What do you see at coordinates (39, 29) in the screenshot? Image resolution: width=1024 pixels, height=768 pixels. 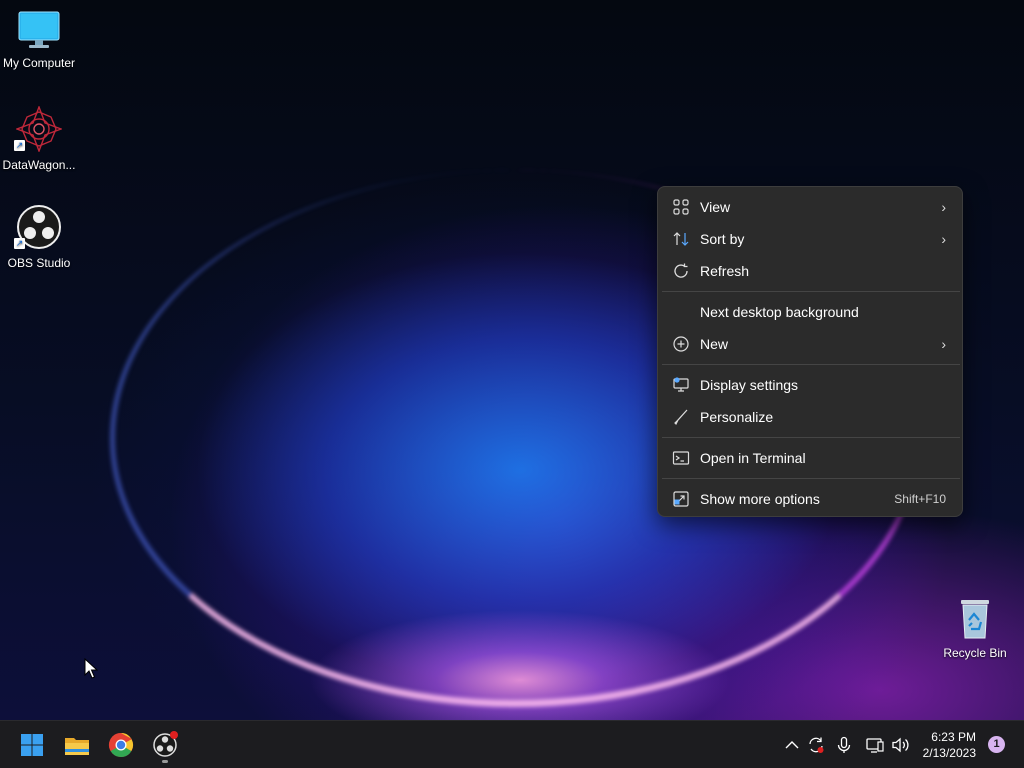 I see `monitor-icon` at bounding box center [39, 29].